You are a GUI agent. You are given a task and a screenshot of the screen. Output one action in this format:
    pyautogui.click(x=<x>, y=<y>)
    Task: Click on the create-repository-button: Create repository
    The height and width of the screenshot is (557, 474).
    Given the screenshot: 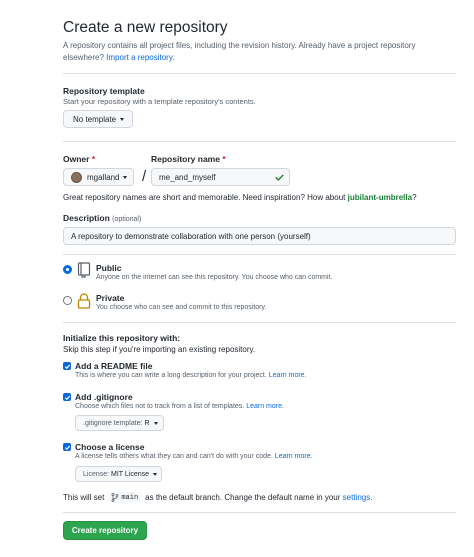 What is the action you would take?
    pyautogui.click(x=105, y=530)
    